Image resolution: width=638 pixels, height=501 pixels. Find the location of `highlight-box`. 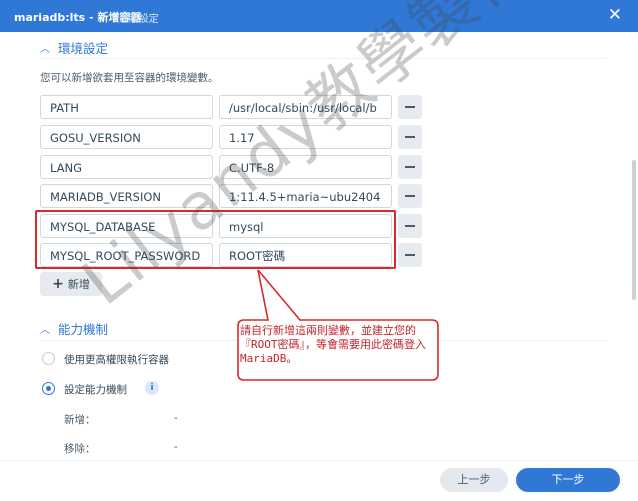

highlight-box is located at coordinates (215, 239).